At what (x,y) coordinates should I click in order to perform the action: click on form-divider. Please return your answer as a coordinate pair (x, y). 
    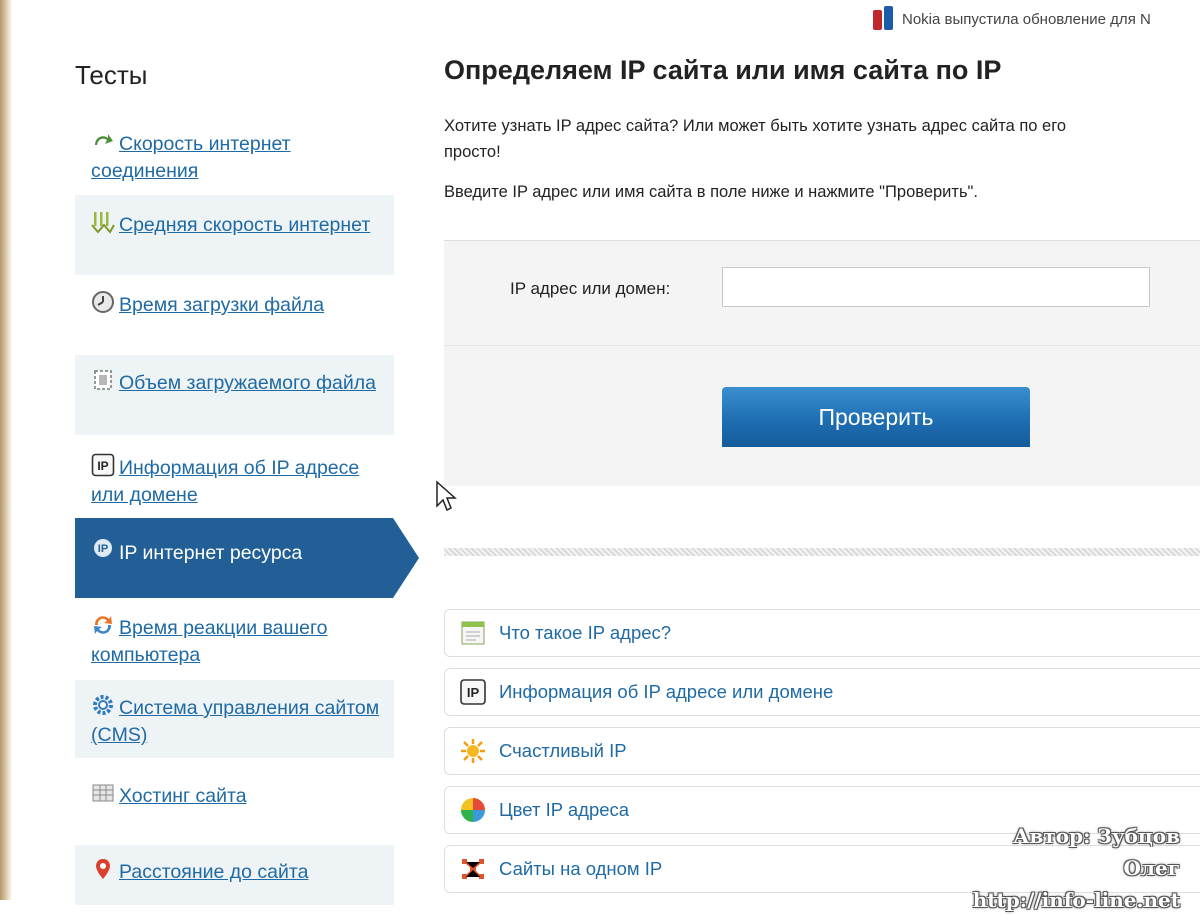
    Looking at the image, I should click on (822, 345).